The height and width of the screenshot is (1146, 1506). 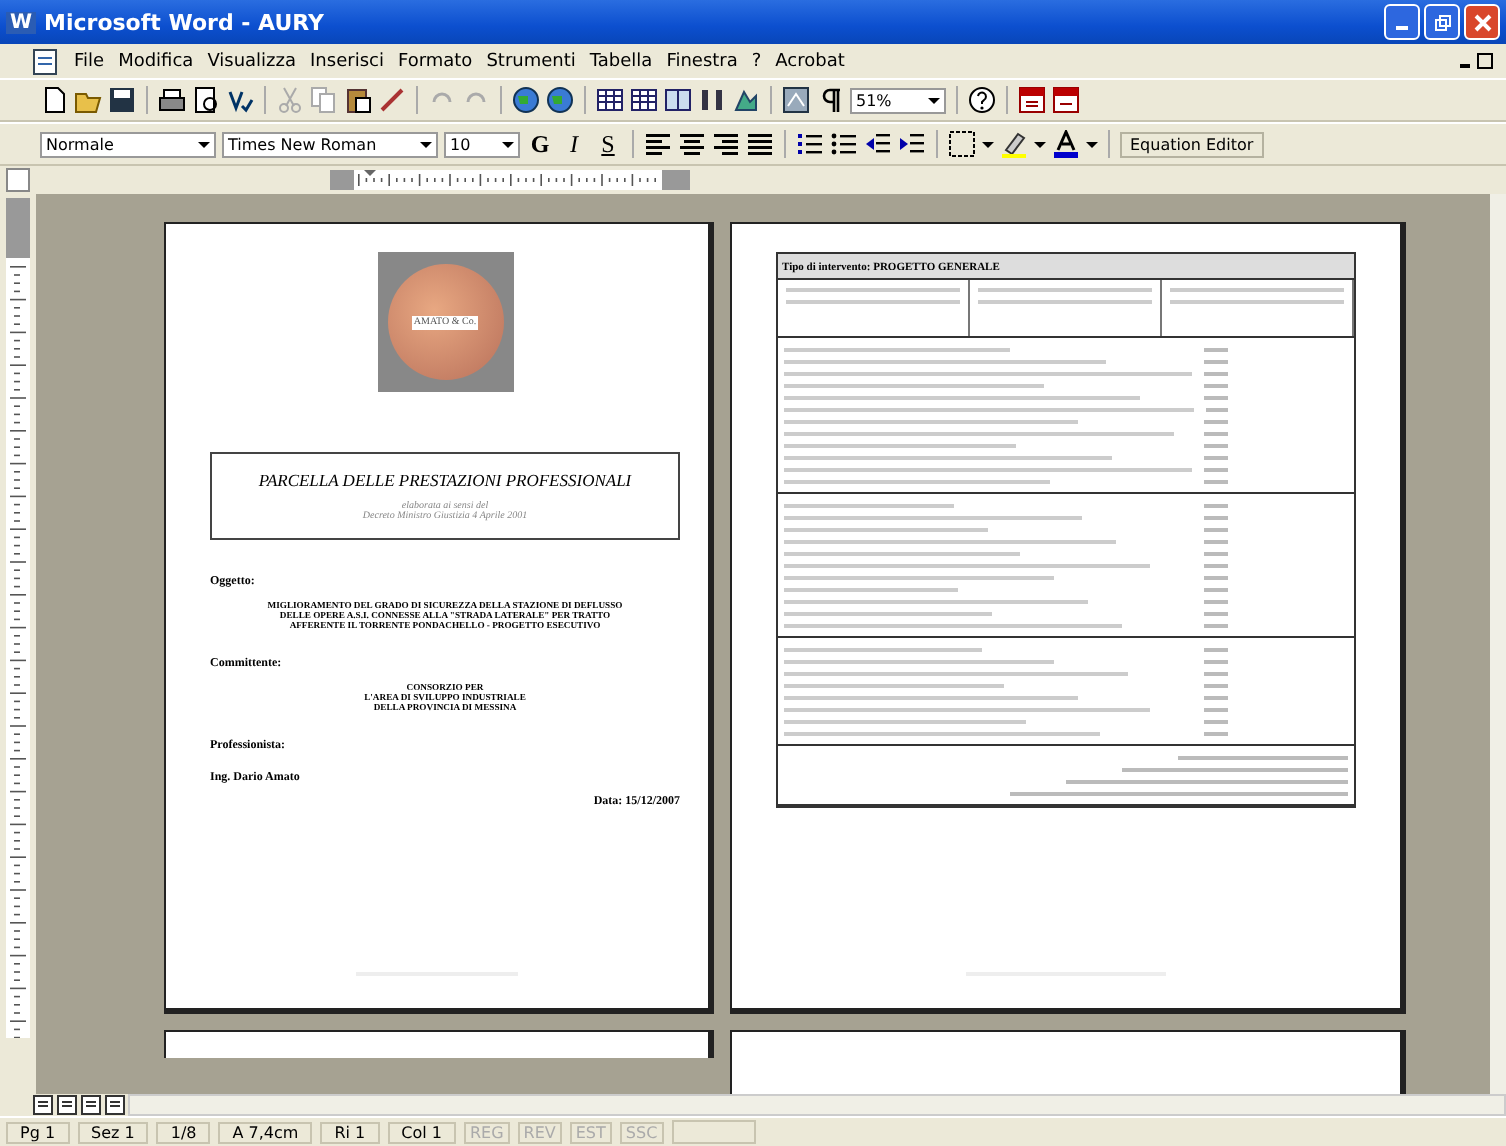 What do you see at coordinates (156, 61) in the screenshot?
I see `menu-item: Modifica` at bounding box center [156, 61].